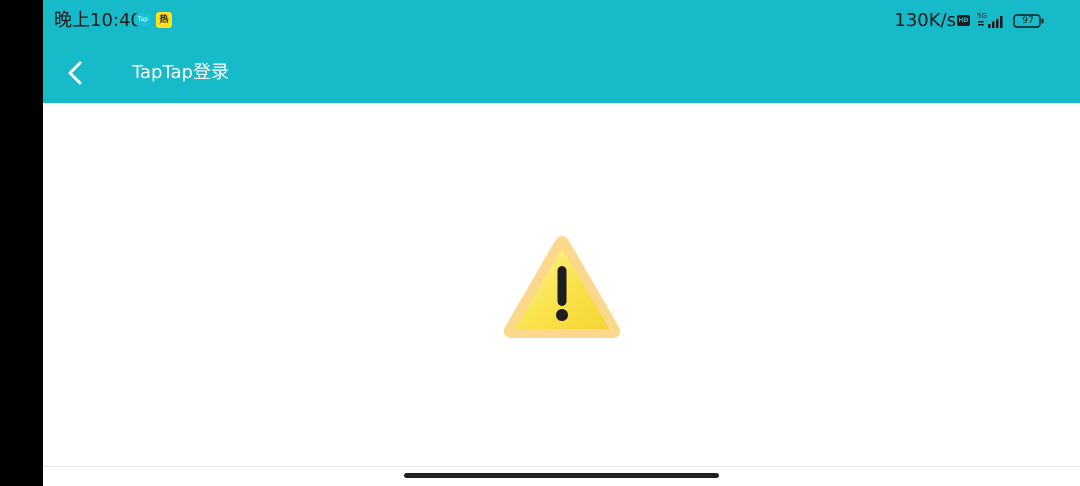 The image size is (1080, 486). I want to click on network-type-label: 5G, so click(982, 16).